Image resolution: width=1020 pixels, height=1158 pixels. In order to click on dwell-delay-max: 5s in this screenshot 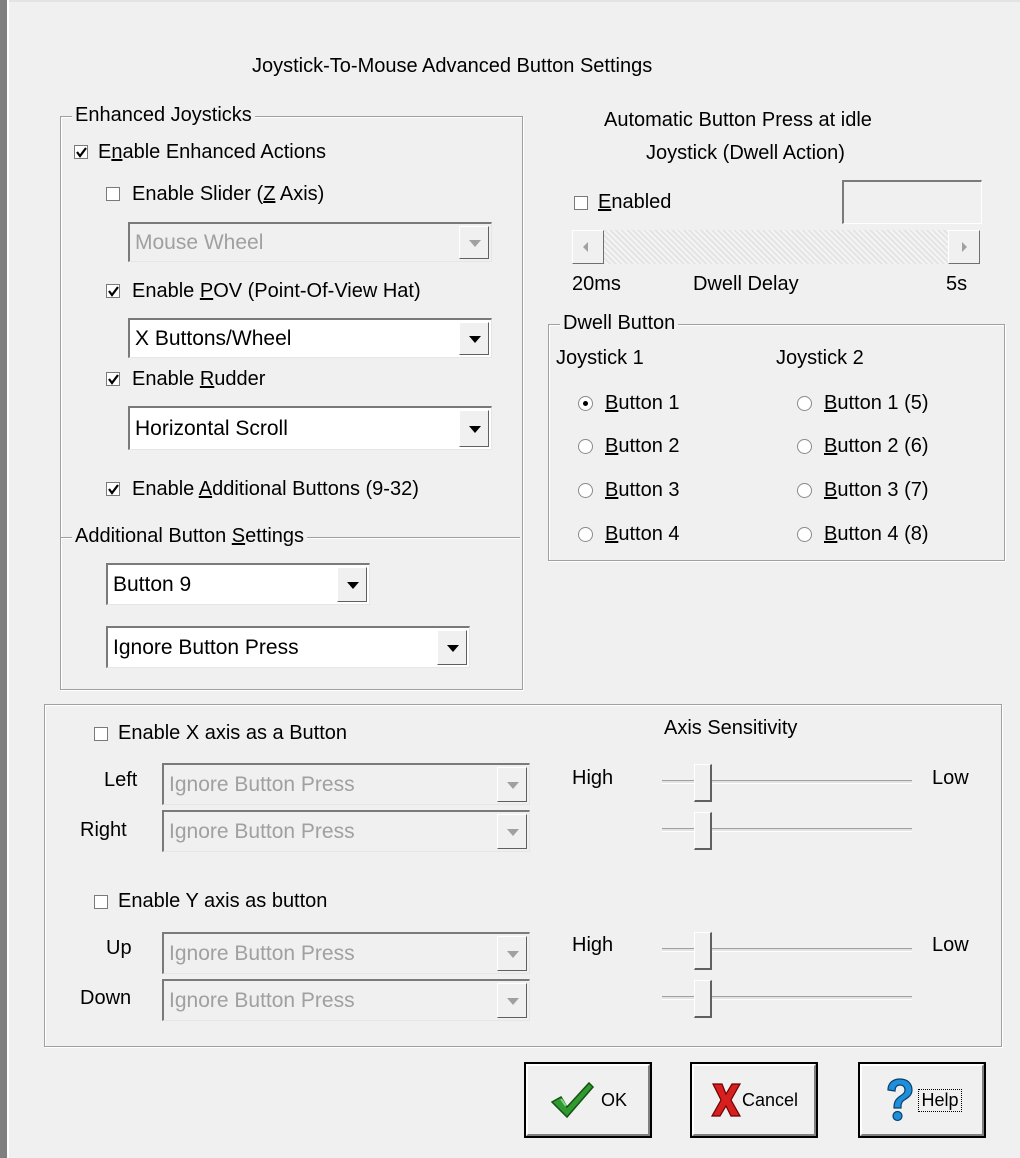, I will do `click(957, 284)`.